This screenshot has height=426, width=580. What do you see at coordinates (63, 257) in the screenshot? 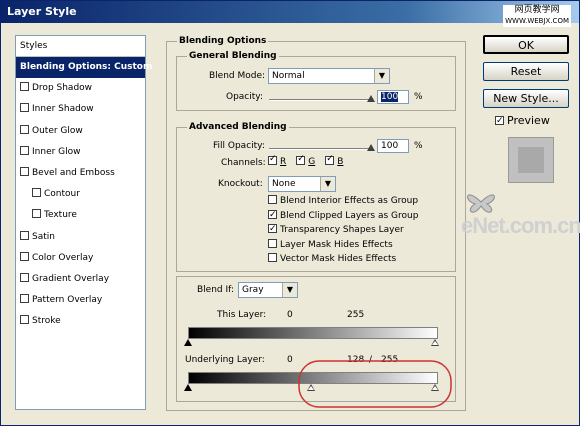
I see `style-item-label: Color Overlay` at bounding box center [63, 257].